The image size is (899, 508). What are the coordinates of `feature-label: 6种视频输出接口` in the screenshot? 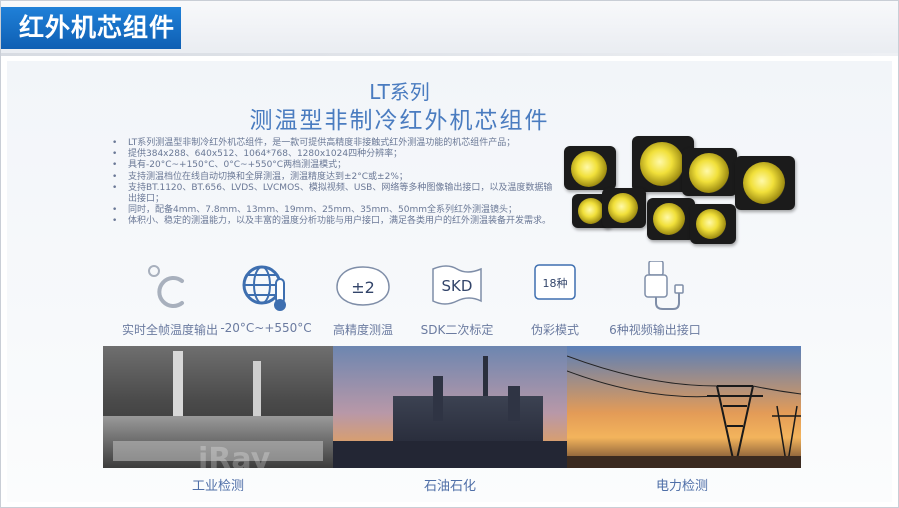 It's located at (655, 330).